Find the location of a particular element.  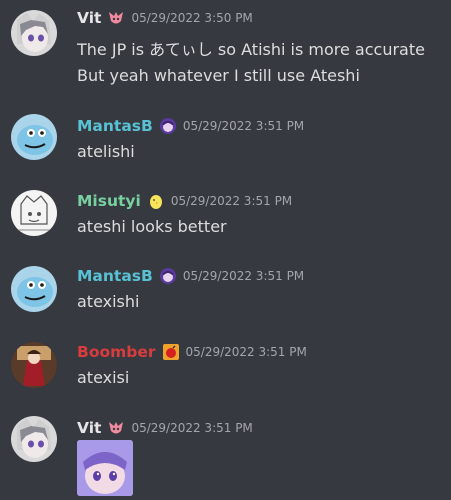

message-header: Misutyi 05/29/2022 3:51 PM is located at coordinates (184, 201).